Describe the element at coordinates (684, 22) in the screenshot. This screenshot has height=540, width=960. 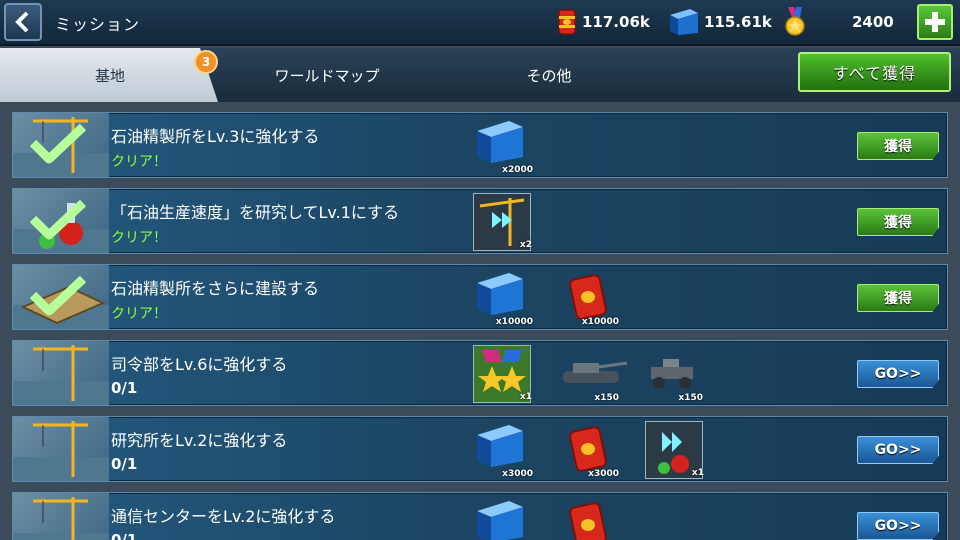
I see `steel-beam-icon` at that location.